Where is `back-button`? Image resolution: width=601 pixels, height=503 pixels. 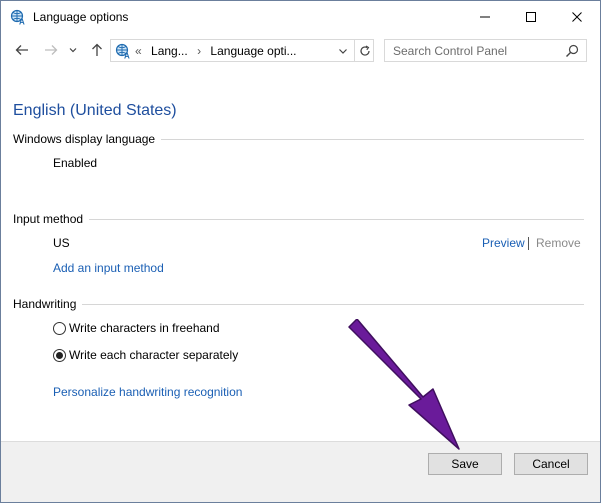 back-button is located at coordinates (22, 50).